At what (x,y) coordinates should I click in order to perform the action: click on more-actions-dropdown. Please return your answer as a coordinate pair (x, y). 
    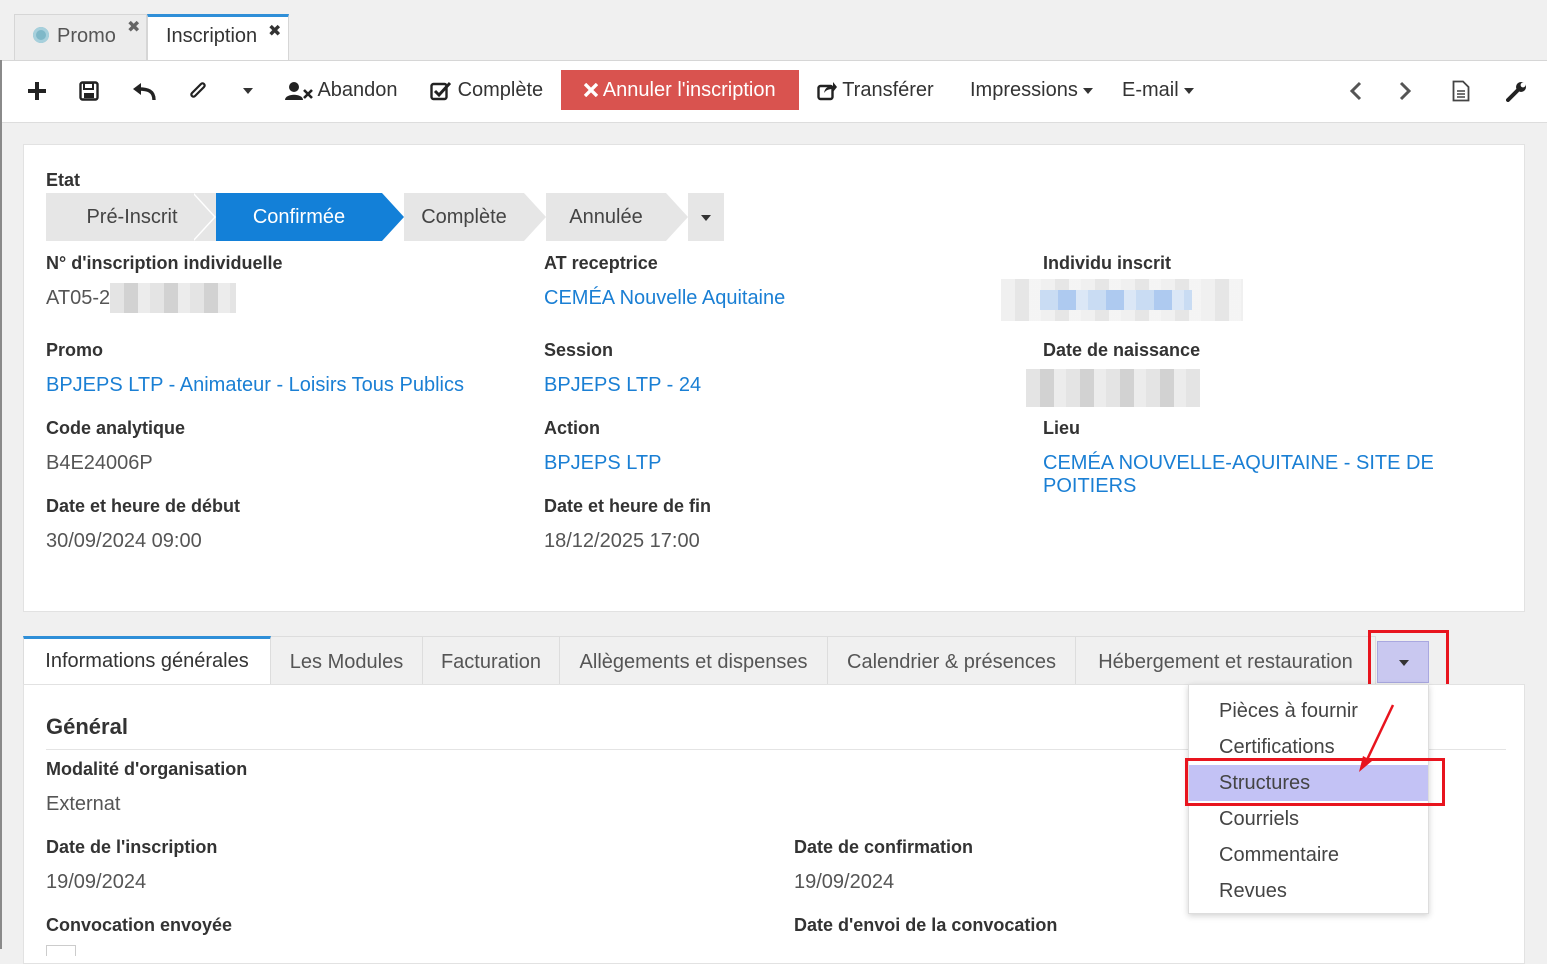
    Looking at the image, I should click on (245, 91).